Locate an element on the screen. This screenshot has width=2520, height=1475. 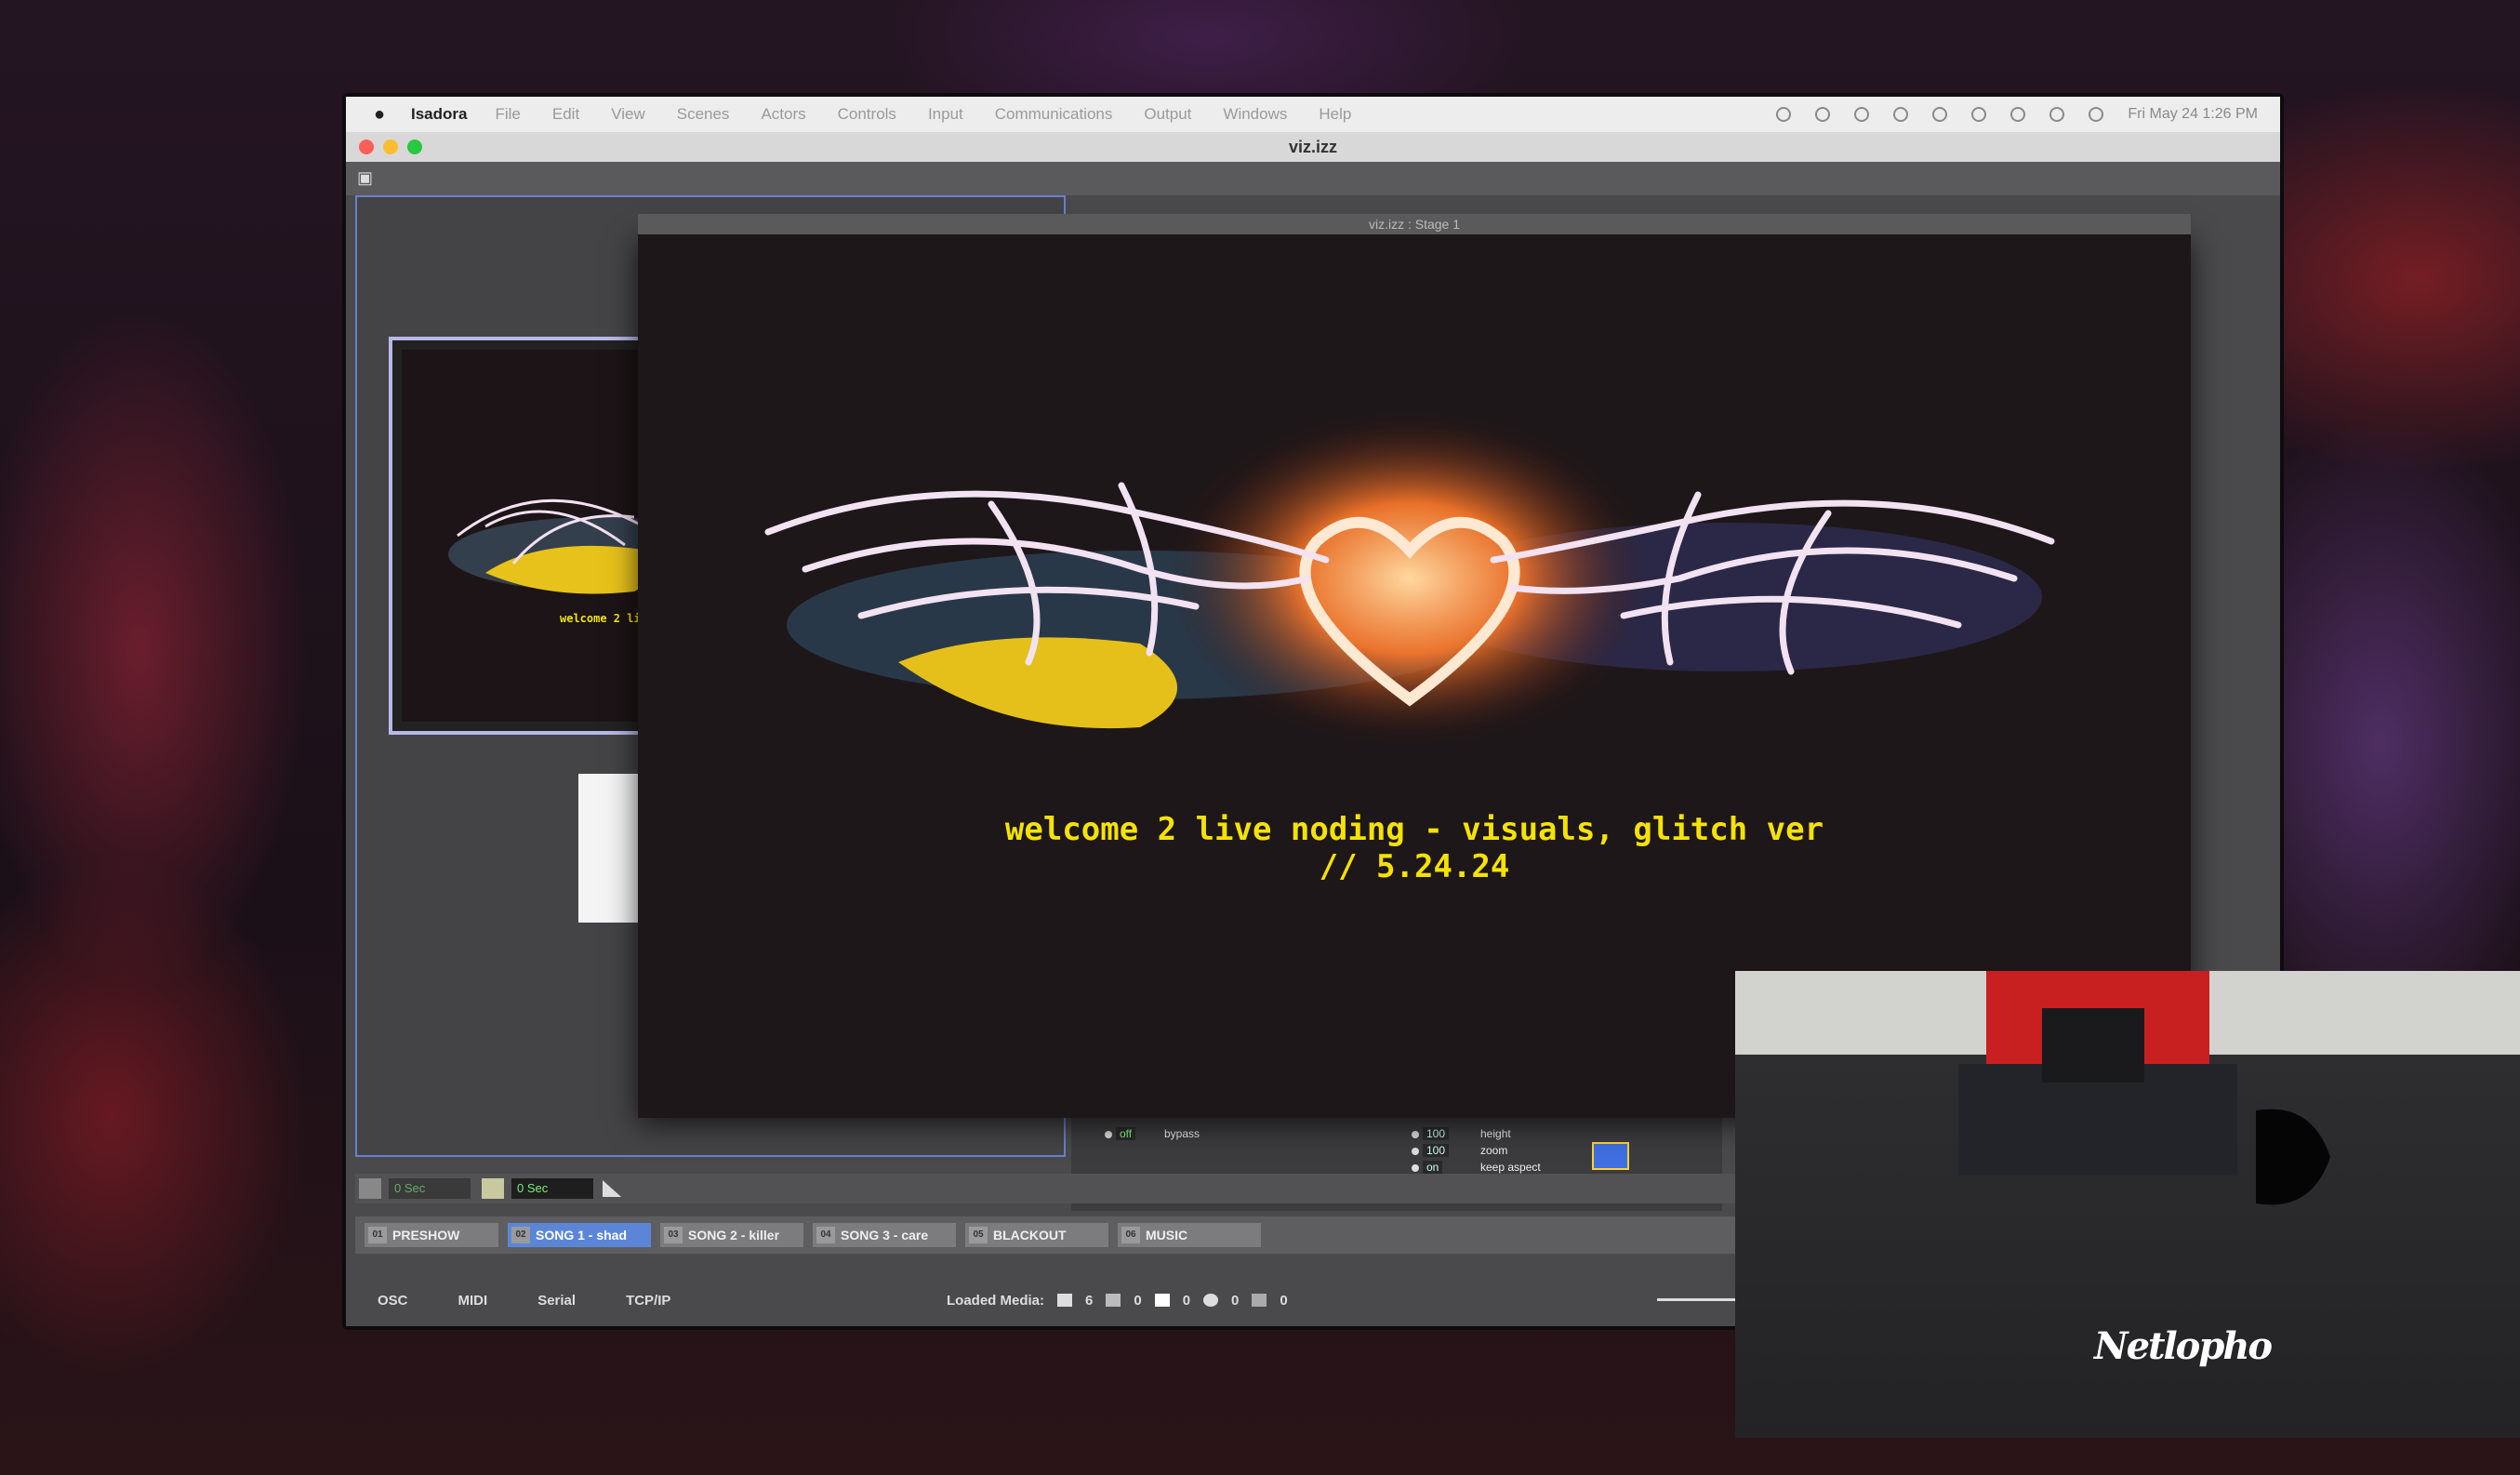
picture-icon is located at coordinates (1162, 1300).